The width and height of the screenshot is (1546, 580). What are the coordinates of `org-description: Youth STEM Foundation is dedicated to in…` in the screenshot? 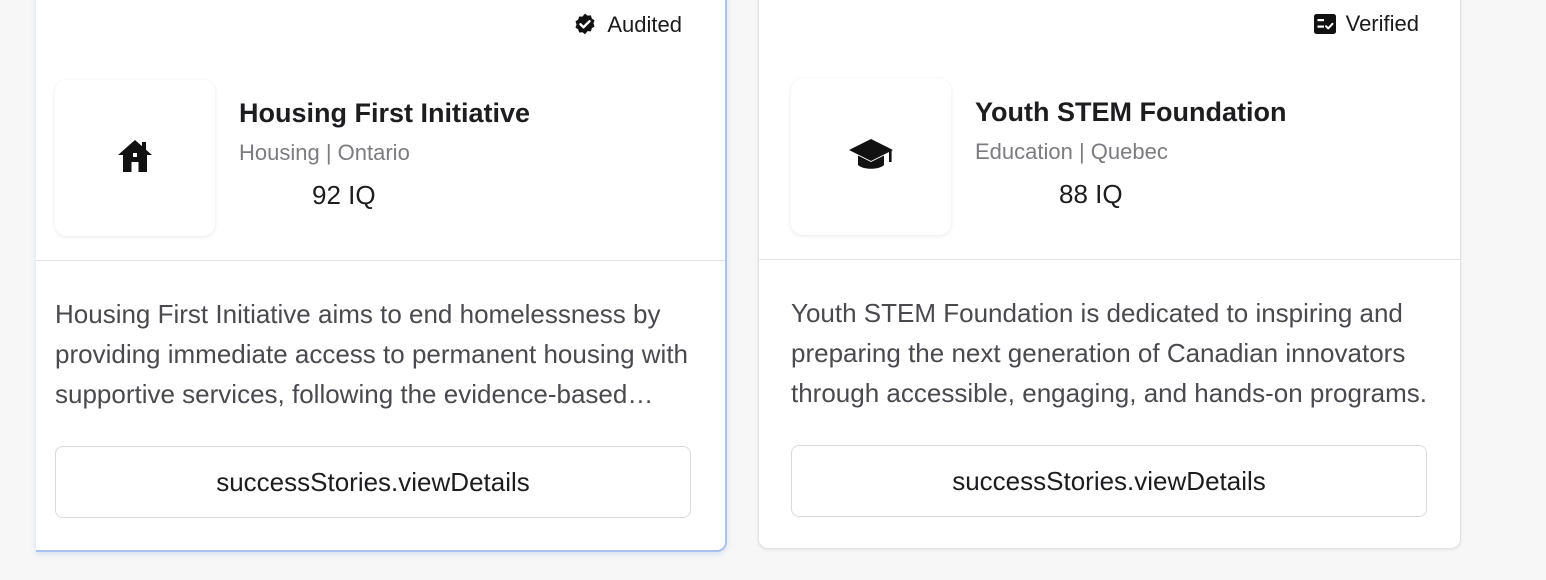 It's located at (1109, 353).